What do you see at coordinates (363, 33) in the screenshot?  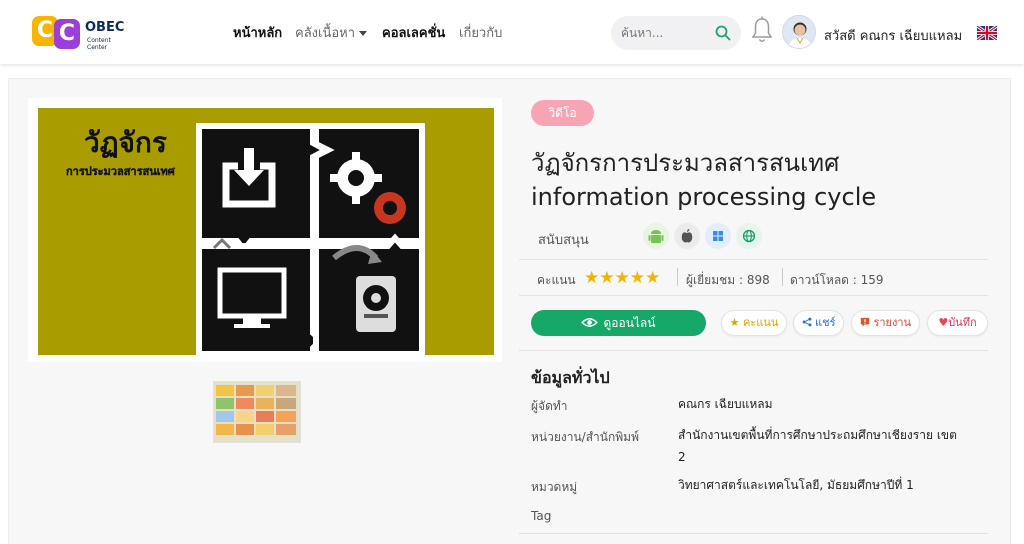 I see `chevron-down-icon` at bounding box center [363, 33].